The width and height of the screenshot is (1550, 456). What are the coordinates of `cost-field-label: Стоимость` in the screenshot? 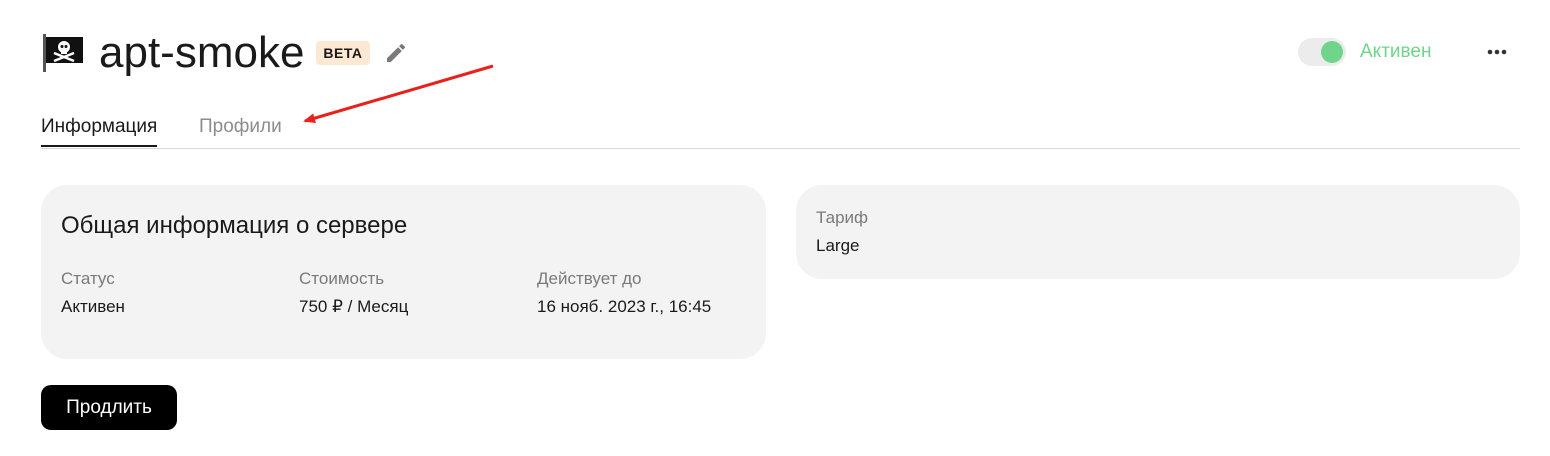 It's located at (342, 278).